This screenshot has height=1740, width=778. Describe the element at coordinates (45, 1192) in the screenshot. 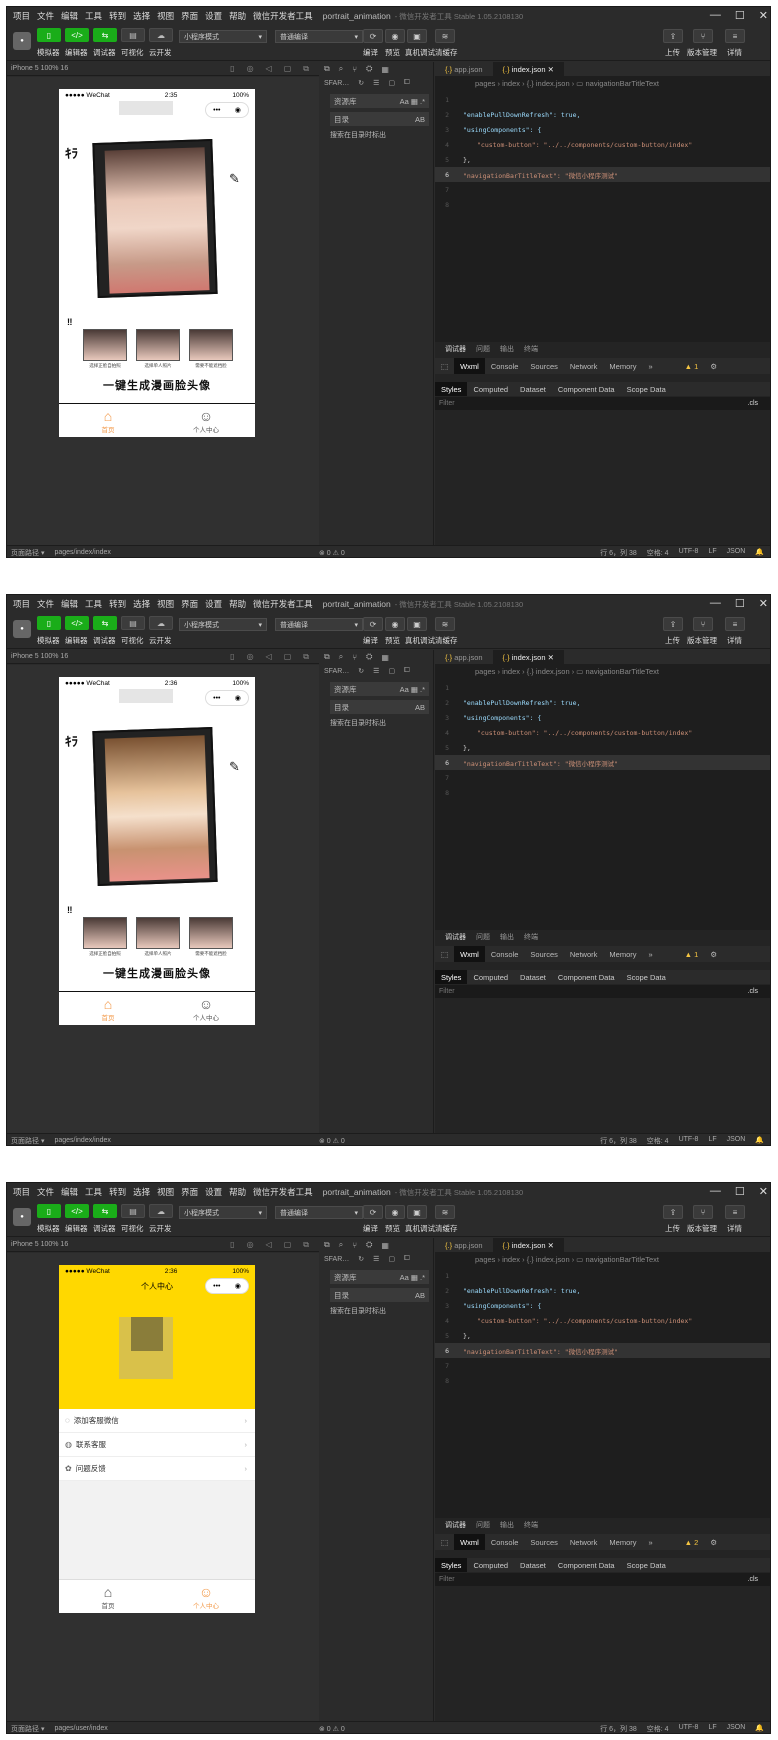

I see `menu-file: 文件` at that location.